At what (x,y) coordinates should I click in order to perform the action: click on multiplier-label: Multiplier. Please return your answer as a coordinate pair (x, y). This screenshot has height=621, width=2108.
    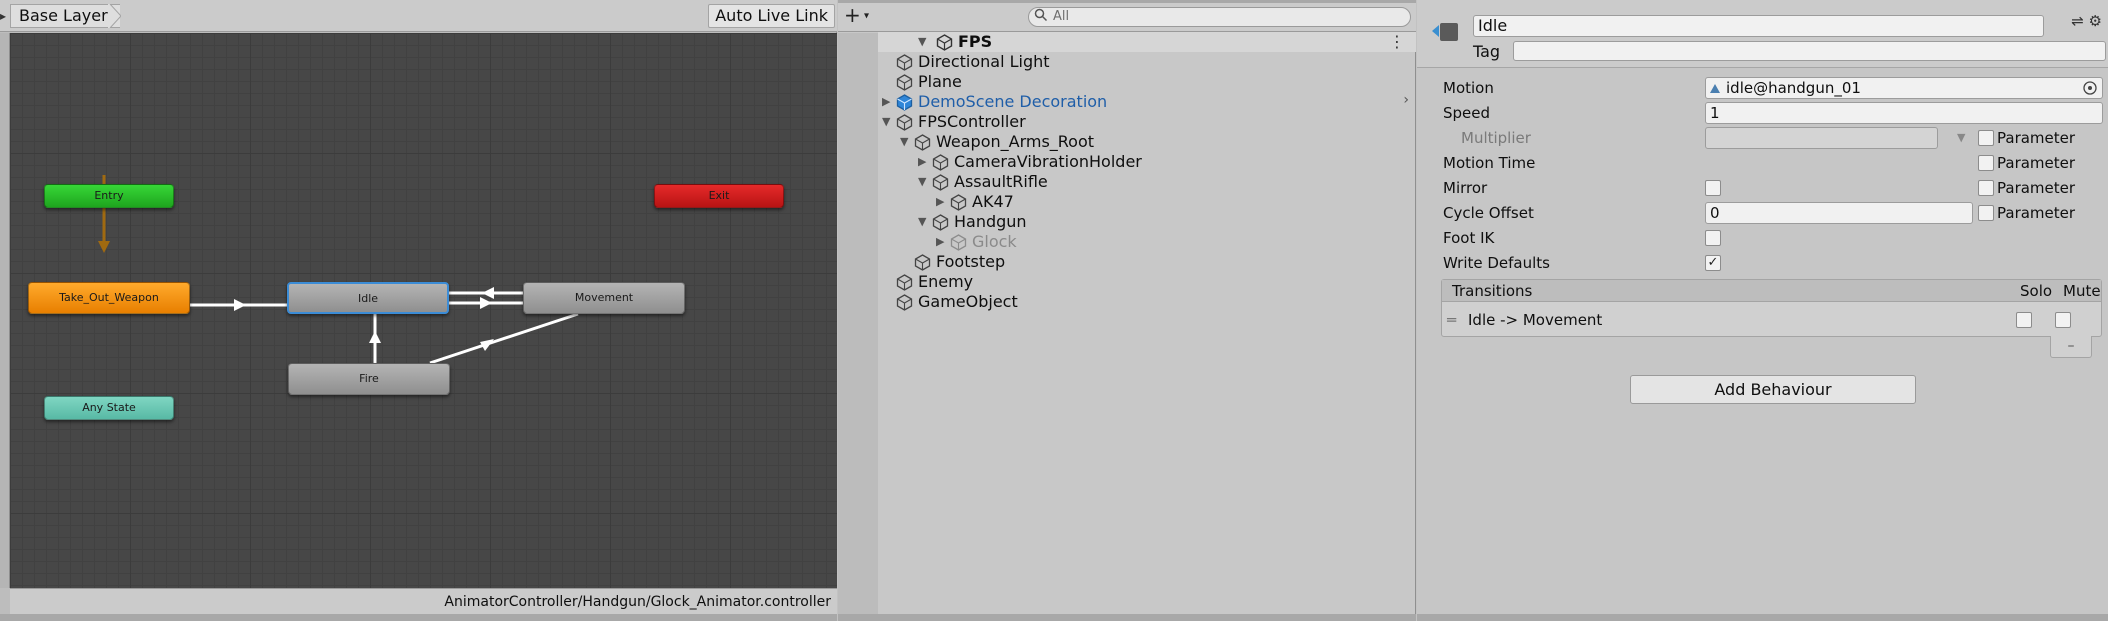
    Looking at the image, I should click on (1496, 138).